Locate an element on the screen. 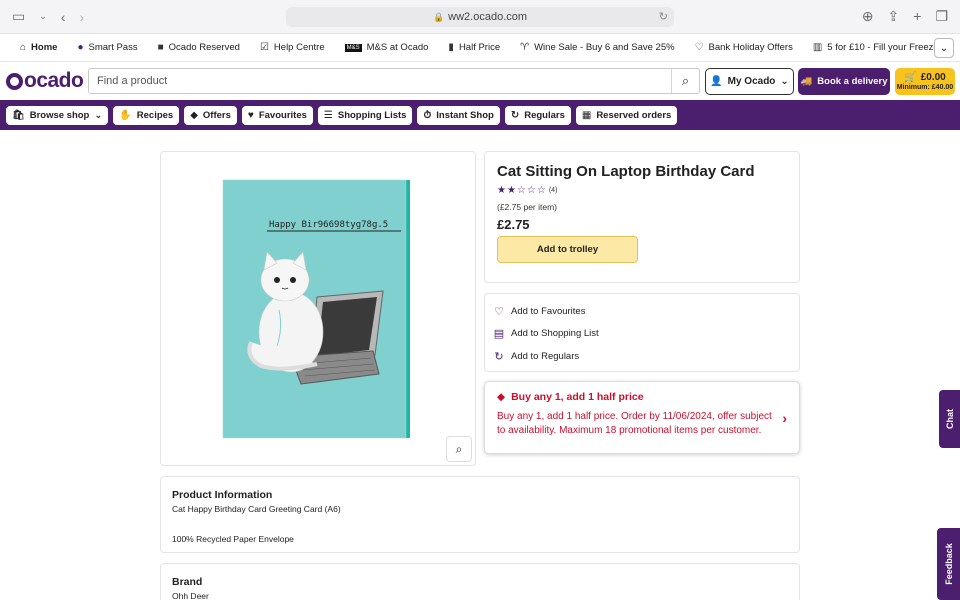 Image resolution: width=960 pixels, height=600 pixels. bookmark-ms: M&S M&S at Ocado is located at coordinates (387, 47).